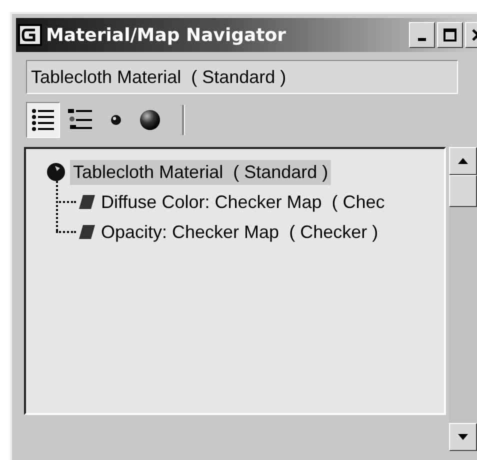 Image resolution: width=477 pixels, height=460 pixels. Describe the element at coordinates (463, 191) in the screenshot. I see `scroll-thumb` at that location.